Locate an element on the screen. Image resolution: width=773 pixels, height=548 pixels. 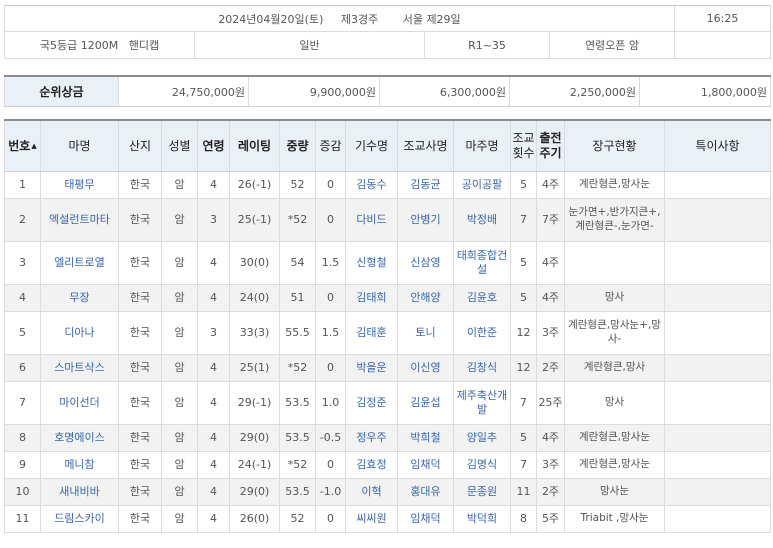
cell-train-count: 7 is located at coordinates (523, 220).